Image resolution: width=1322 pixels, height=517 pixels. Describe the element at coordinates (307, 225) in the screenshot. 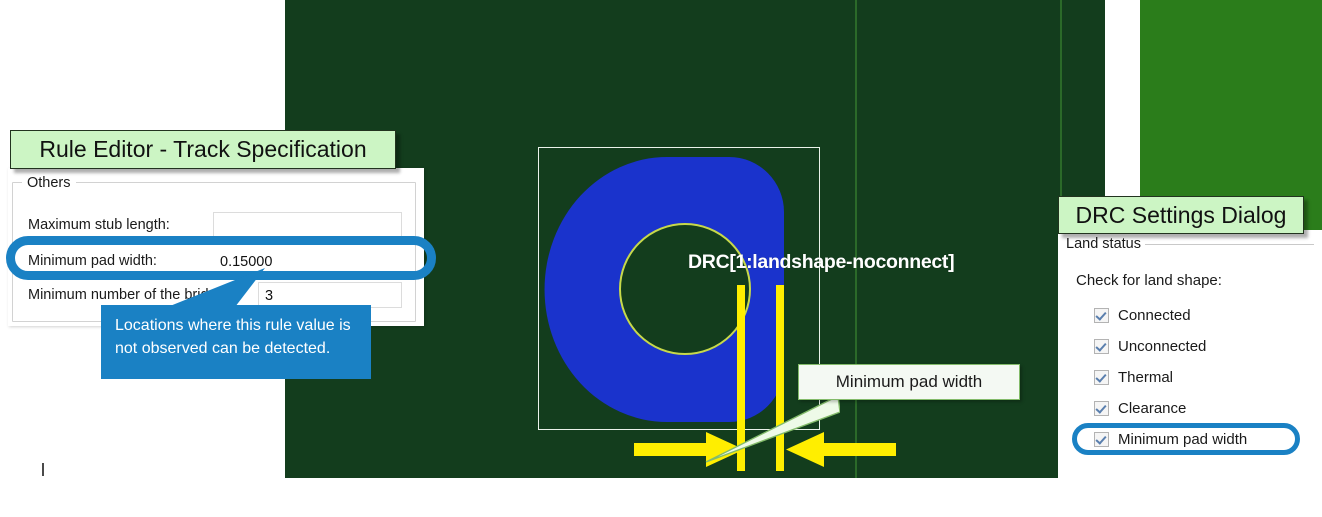

I see `maximum-stub-length-input` at that location.